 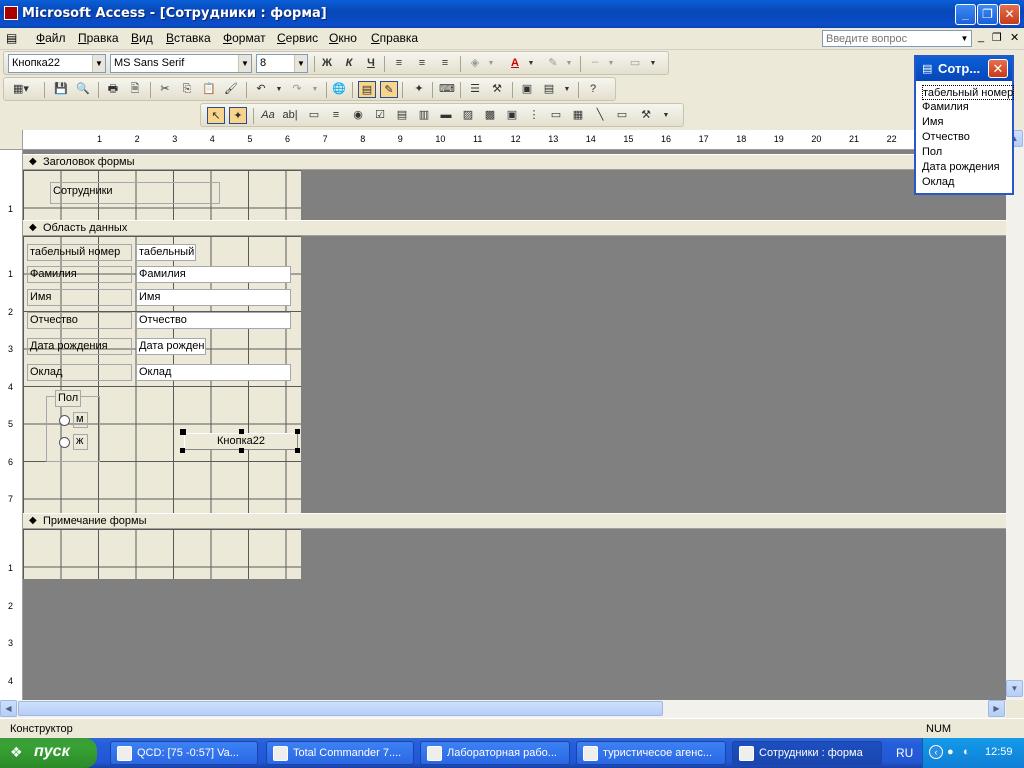 What do you see at coordinates (213, 297) in the screenshot?
I see `field-name: Имя` at bounding box center [213, 297].